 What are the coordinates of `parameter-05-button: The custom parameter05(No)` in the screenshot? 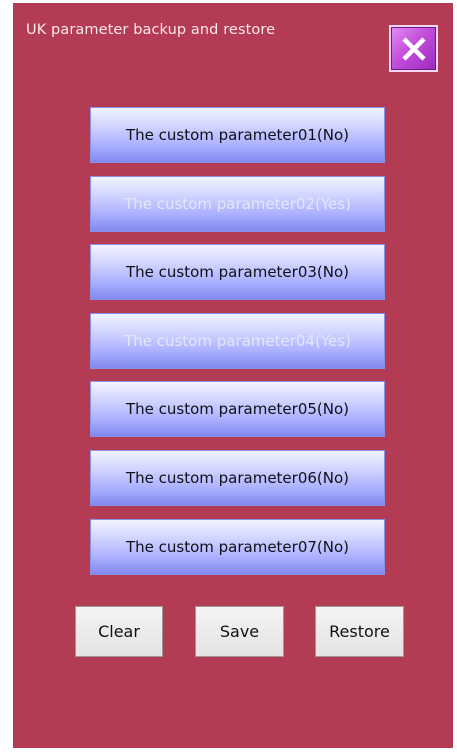 It's located at (237, 409).